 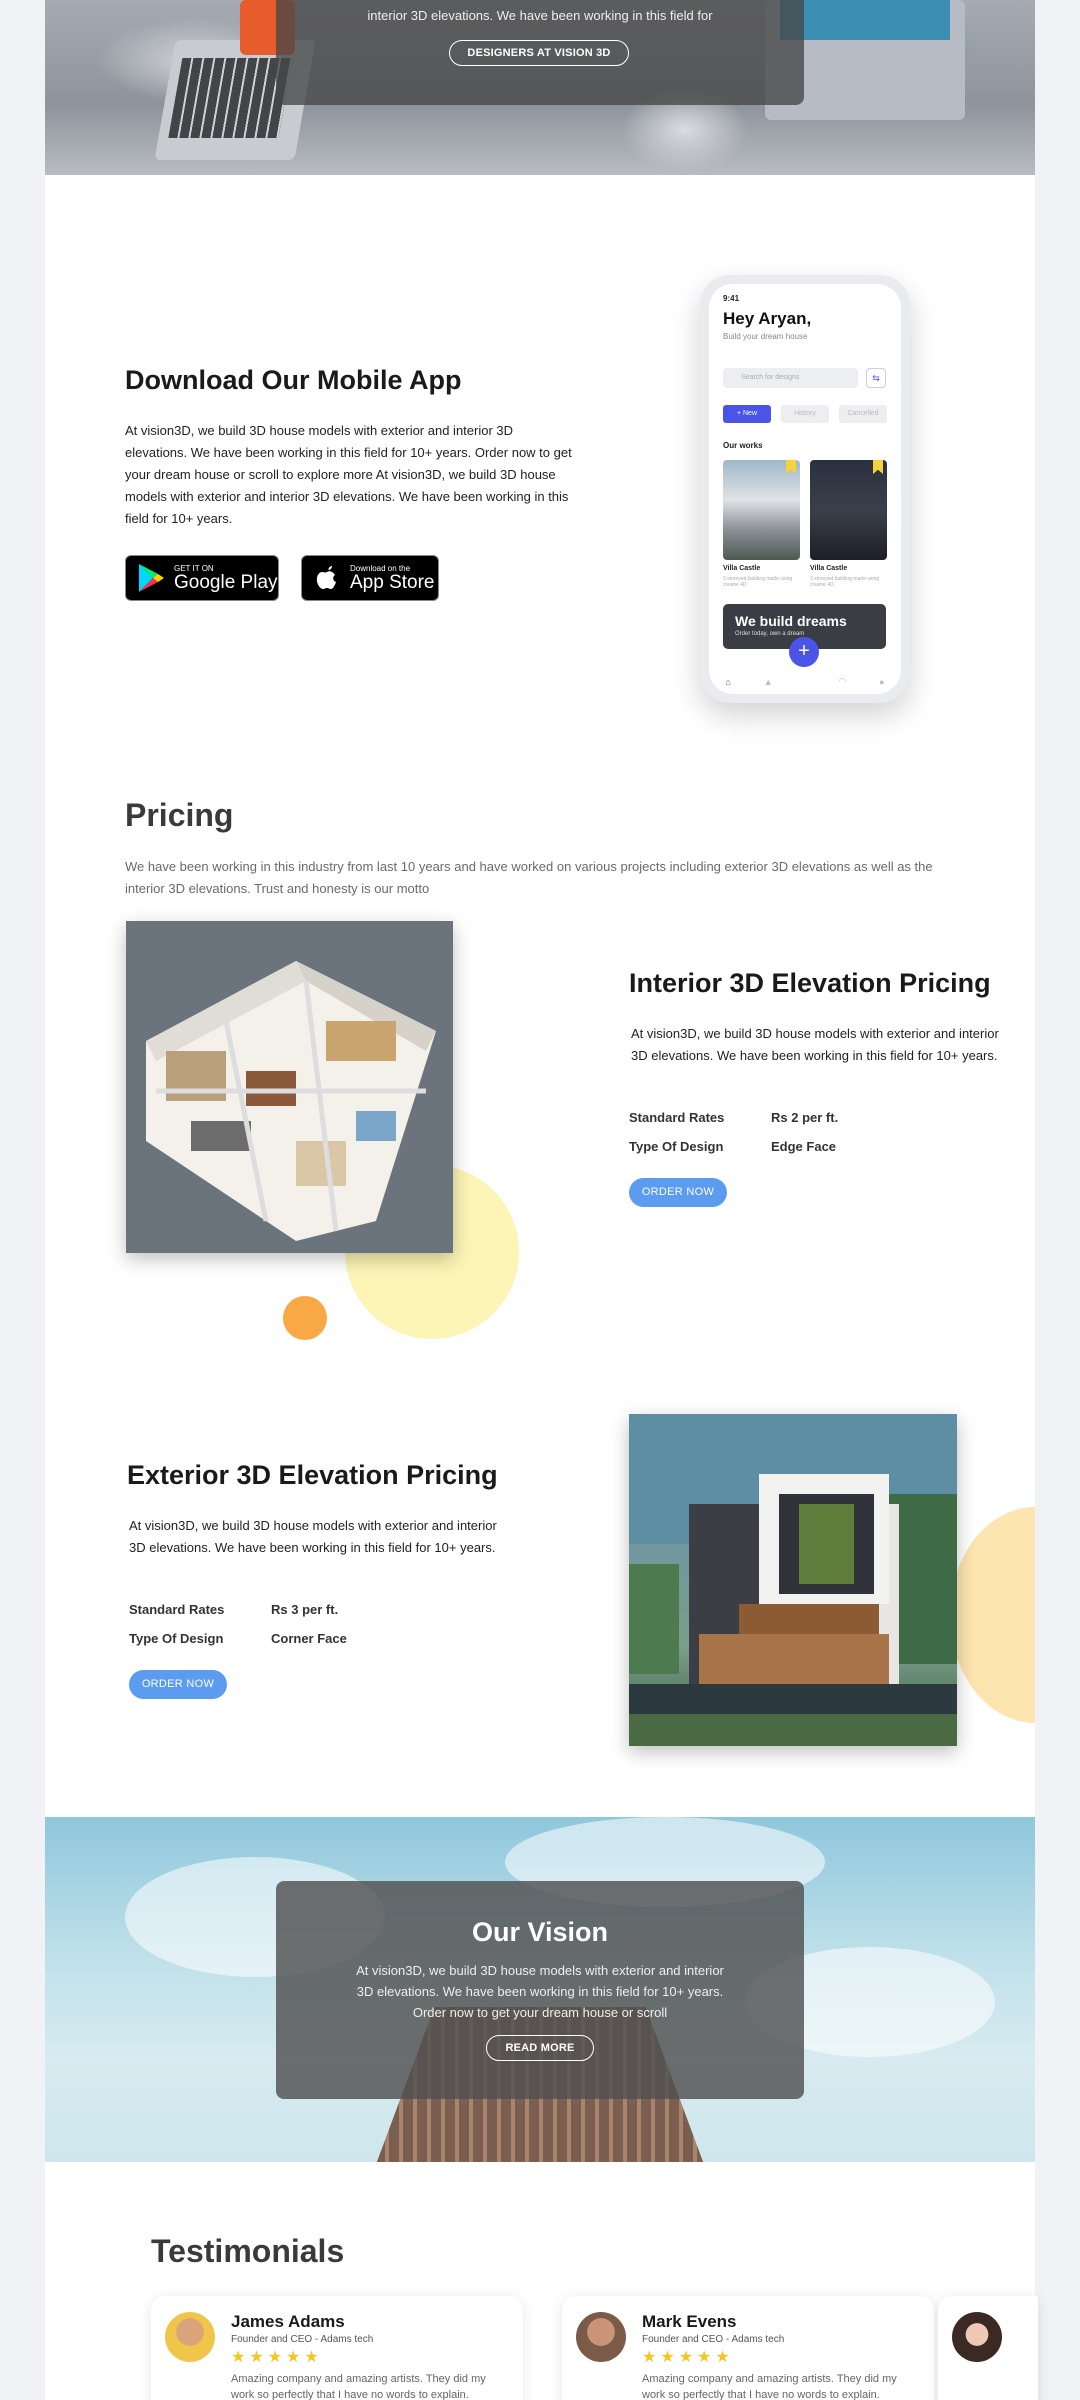 I want to click on phone-search-input: Search for designs, so click(x=790, y=378).